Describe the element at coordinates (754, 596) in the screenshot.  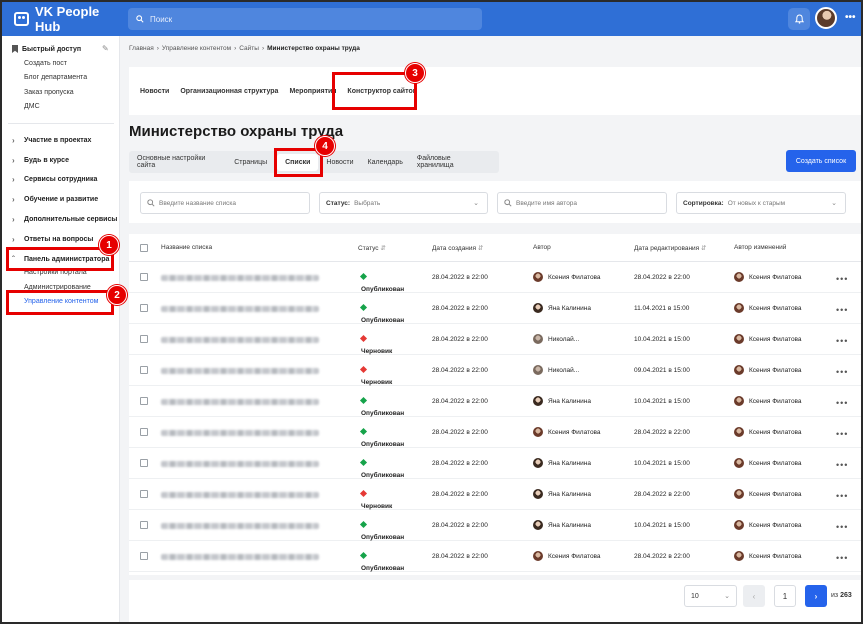
I see `prev-page-button: ‹` at that location.